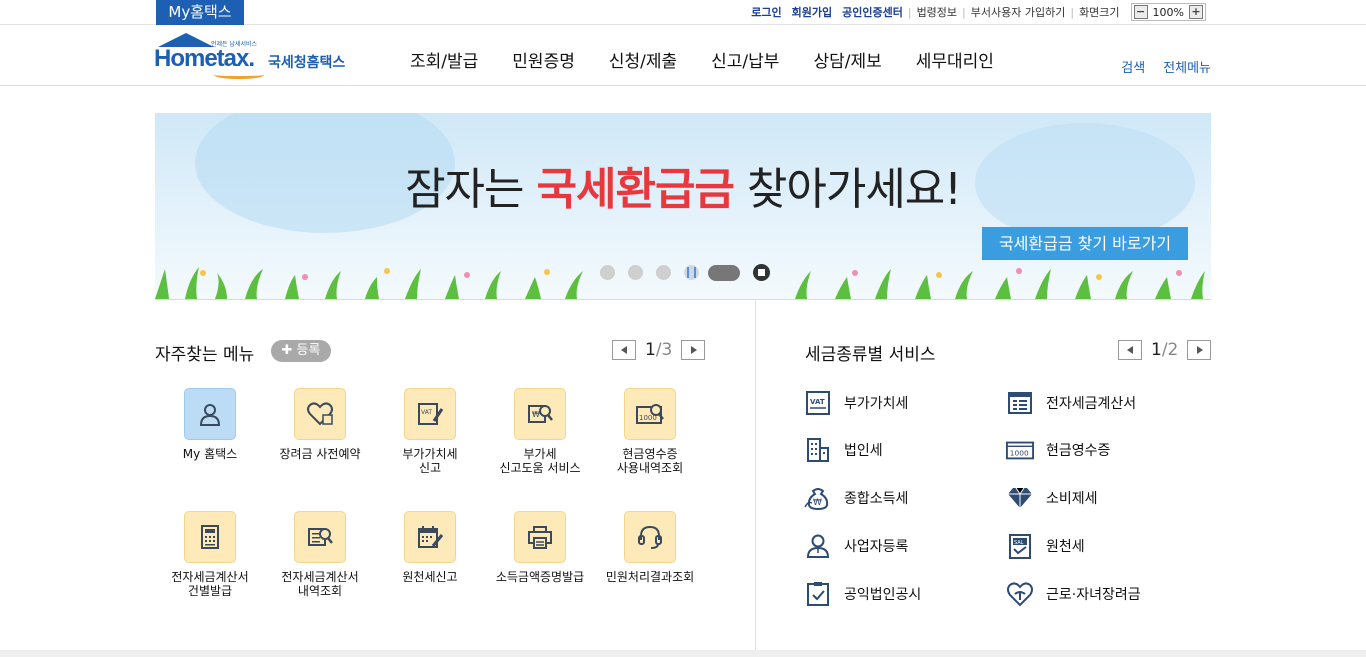  I want to click on service-public-interest-disclosure: 공익법인공시, so click(862, 594).